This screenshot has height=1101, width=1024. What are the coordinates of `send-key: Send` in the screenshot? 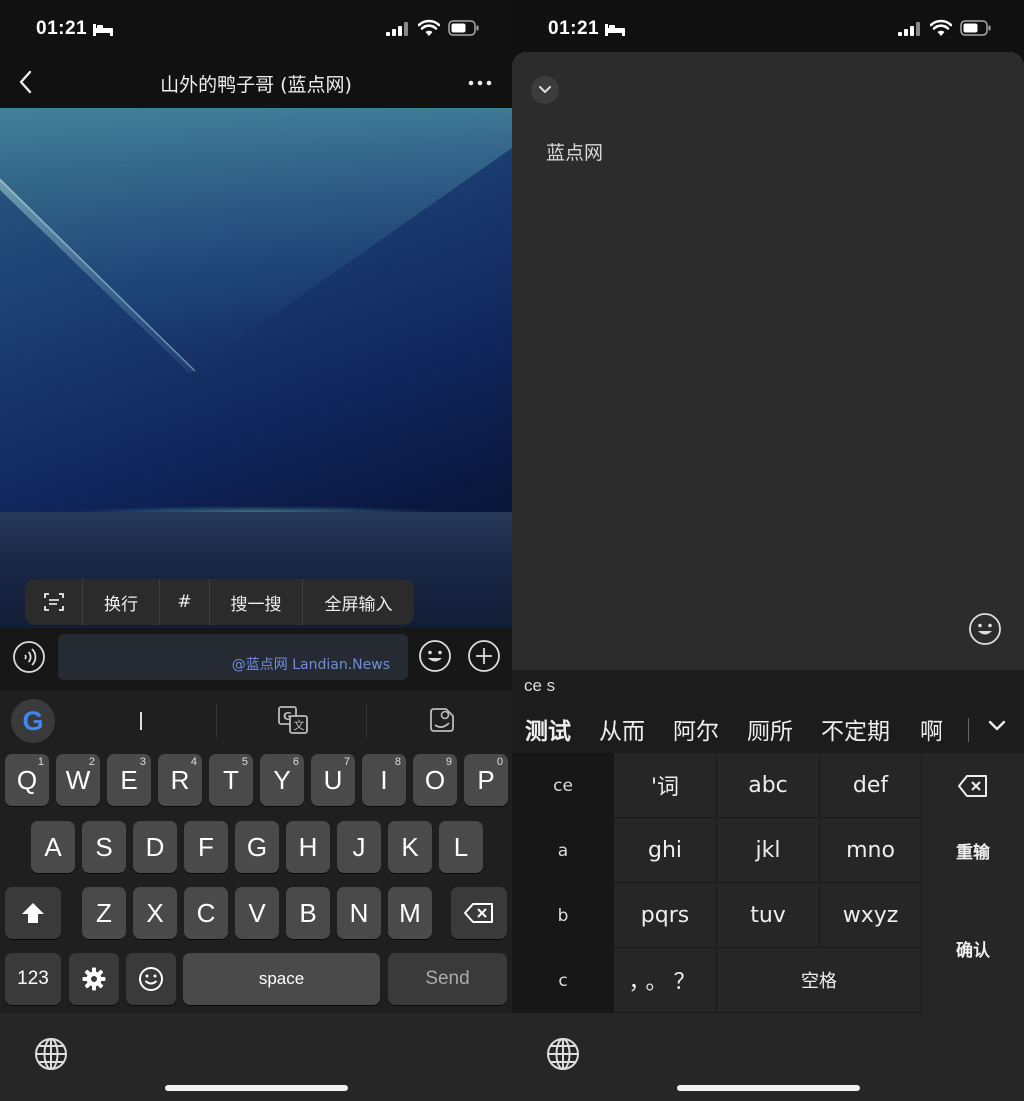 It's located at (447, 979).